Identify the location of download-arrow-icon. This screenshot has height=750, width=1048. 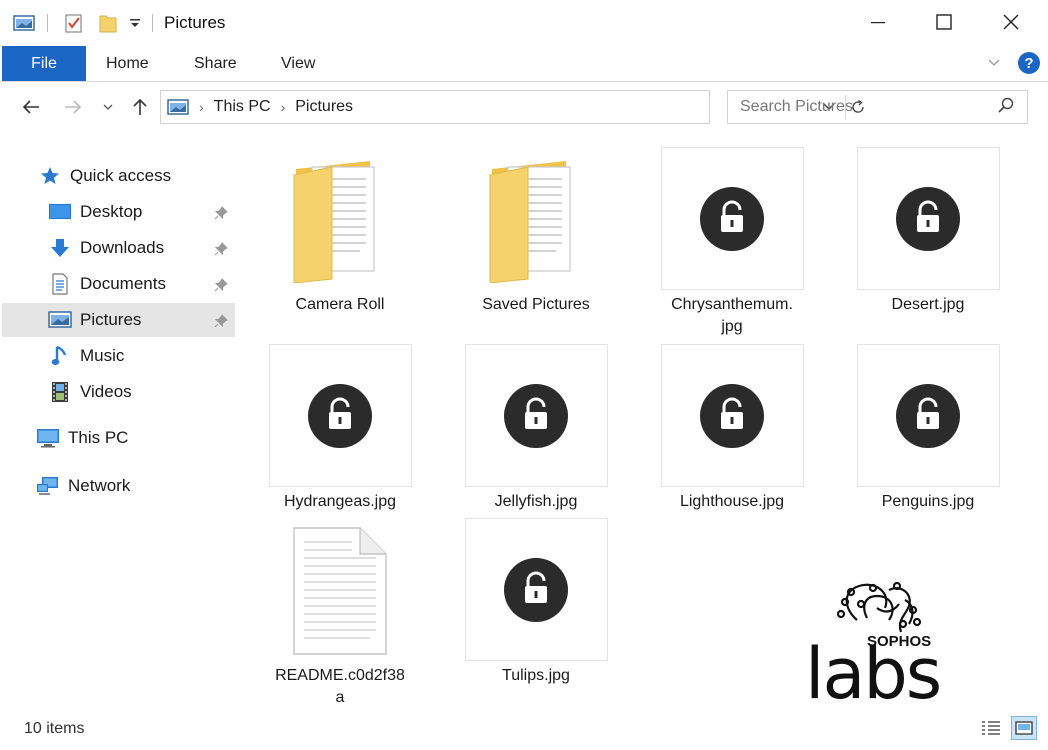
(60, 248).